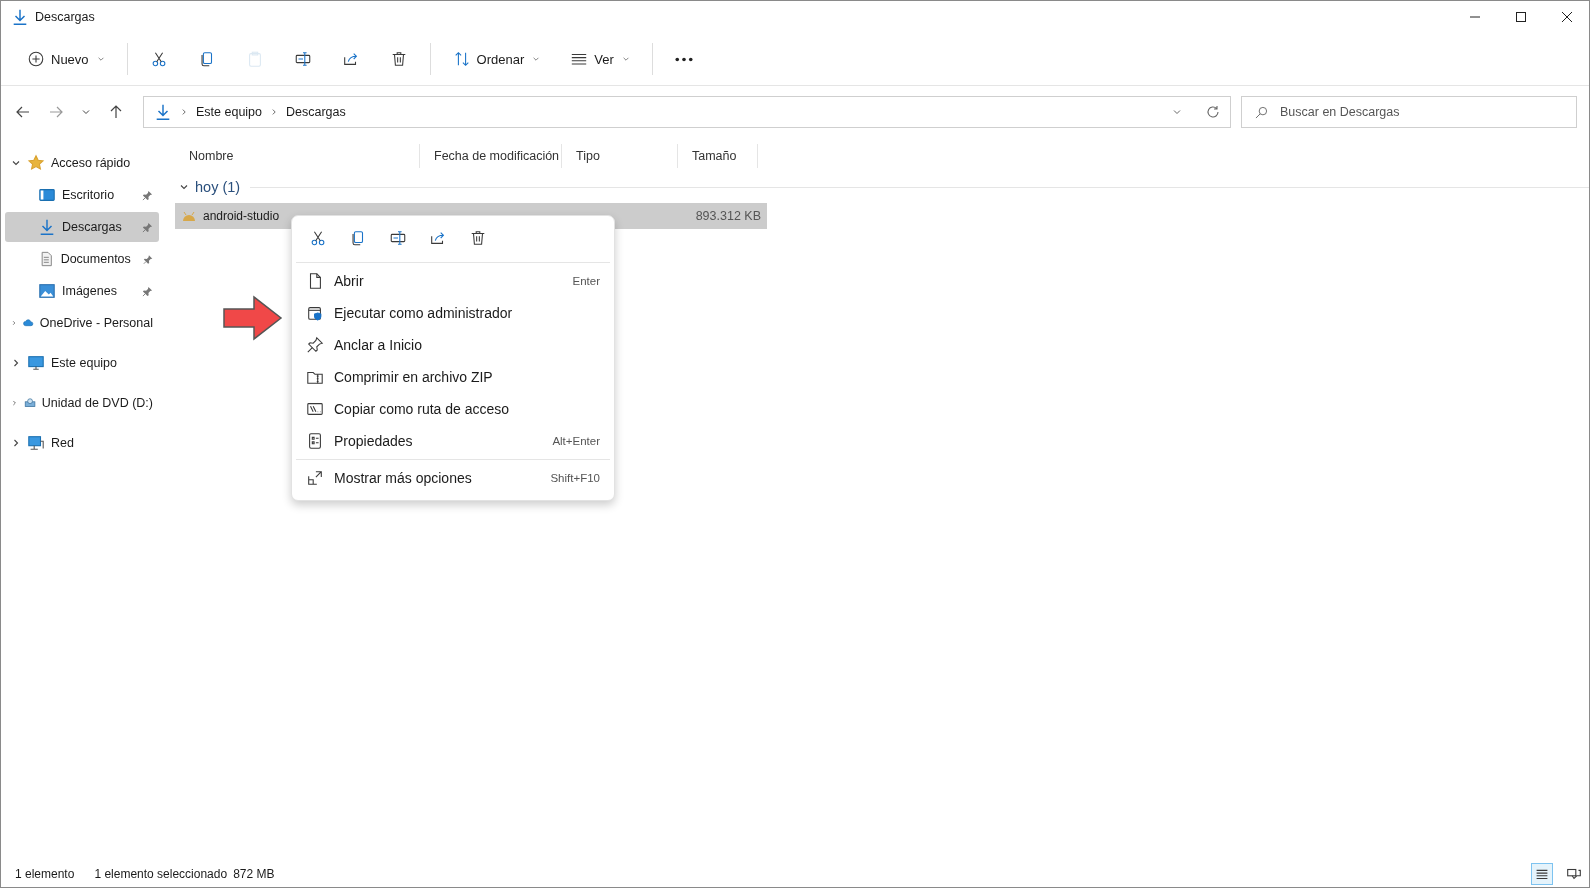 This screenshot has height=888, width=1590. Describe the element at coordinates (453, 313) in the screenshot. I see `menu-item: Ejecutar como administrador` at that location.